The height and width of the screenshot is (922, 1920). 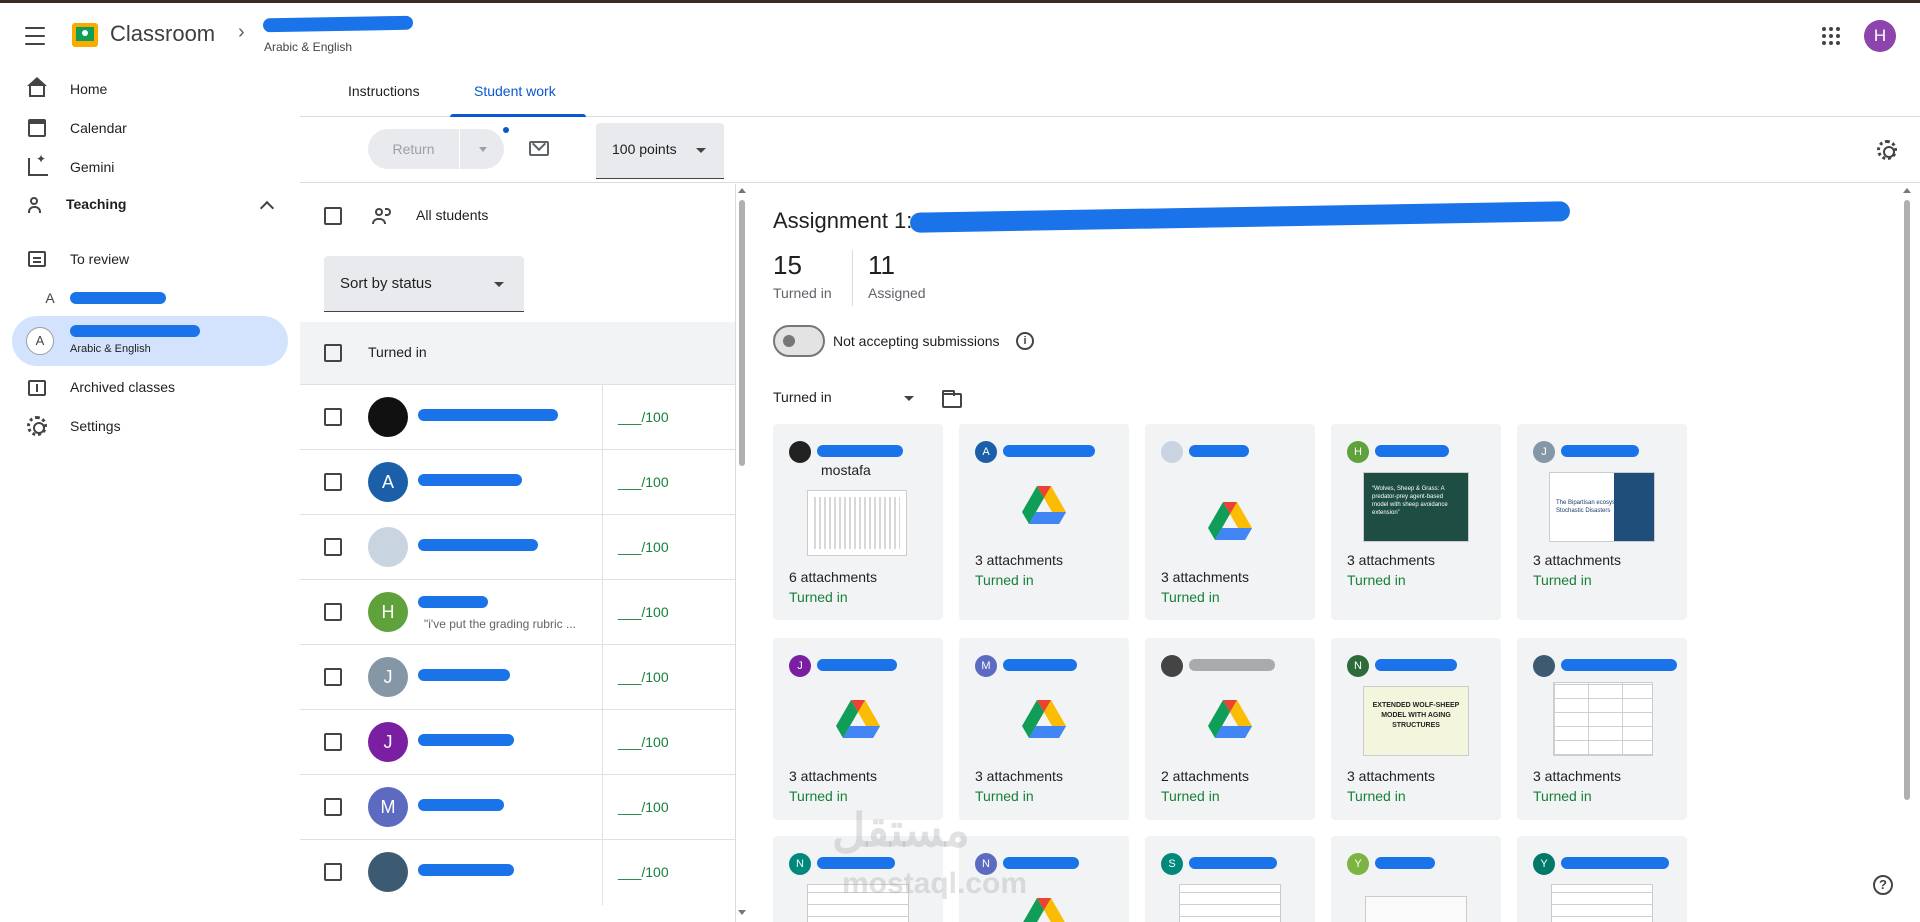 I want to click on detail-scrollbar, so click(x=1907, y=553).